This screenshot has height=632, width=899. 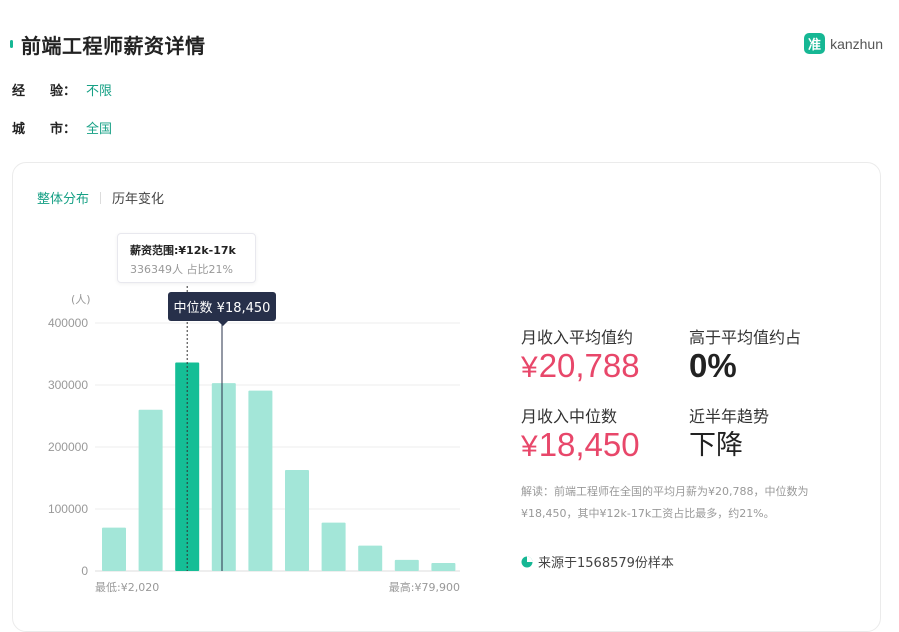 I want to click on stat-median-value: ¥18,450, so click(x=580, y=445).